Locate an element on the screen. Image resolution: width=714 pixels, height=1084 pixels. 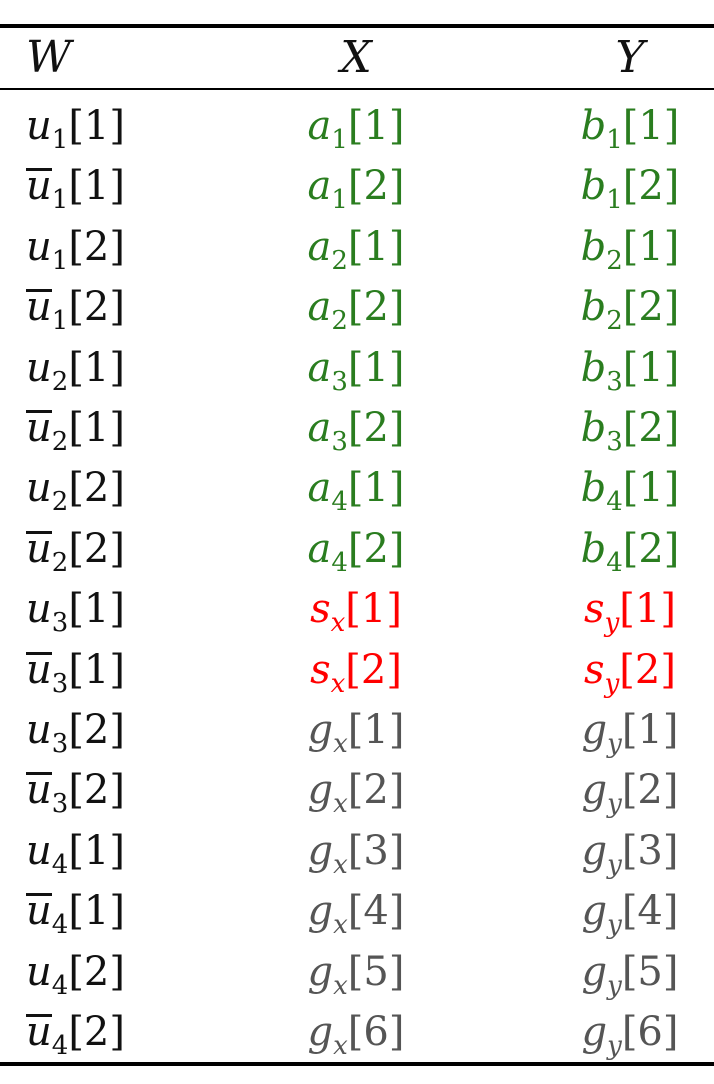
table-row: u2[2] a4[2] b4[2] is located at coordinates (357, 549).